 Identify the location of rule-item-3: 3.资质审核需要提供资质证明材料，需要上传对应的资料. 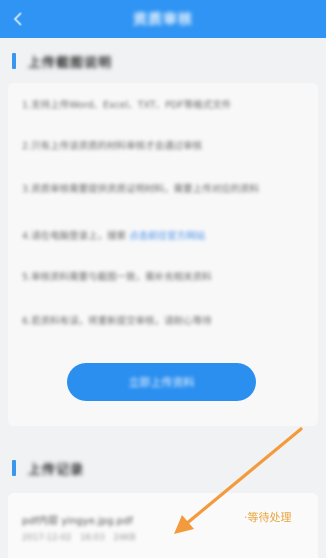
(141, 189).